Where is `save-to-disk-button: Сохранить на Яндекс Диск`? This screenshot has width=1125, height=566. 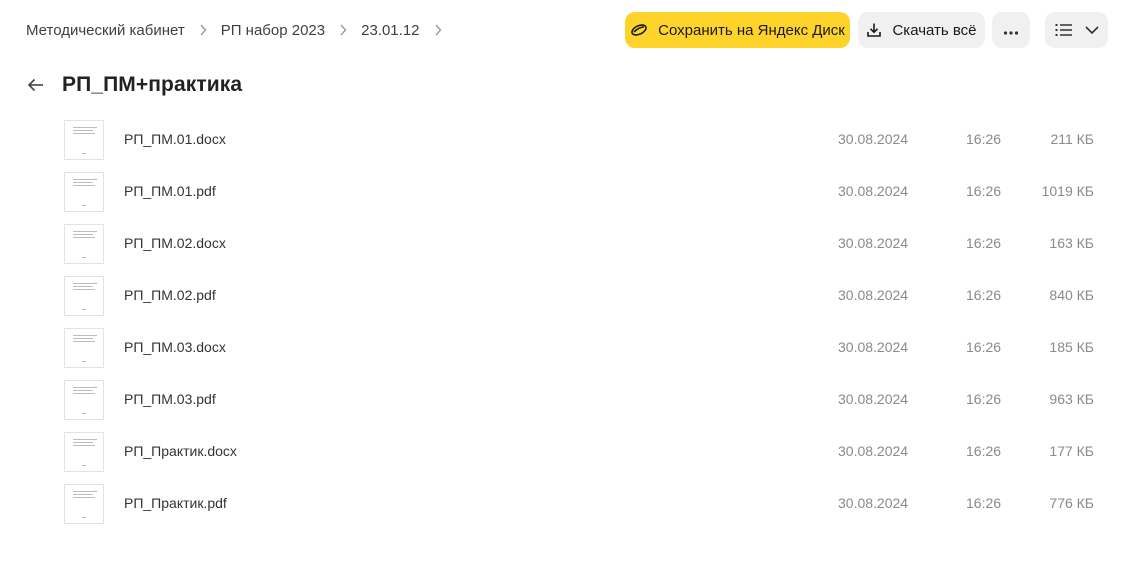
save-to-disk-button: Сохранить на Яндекс Диск is located at coordinates (737, 30).